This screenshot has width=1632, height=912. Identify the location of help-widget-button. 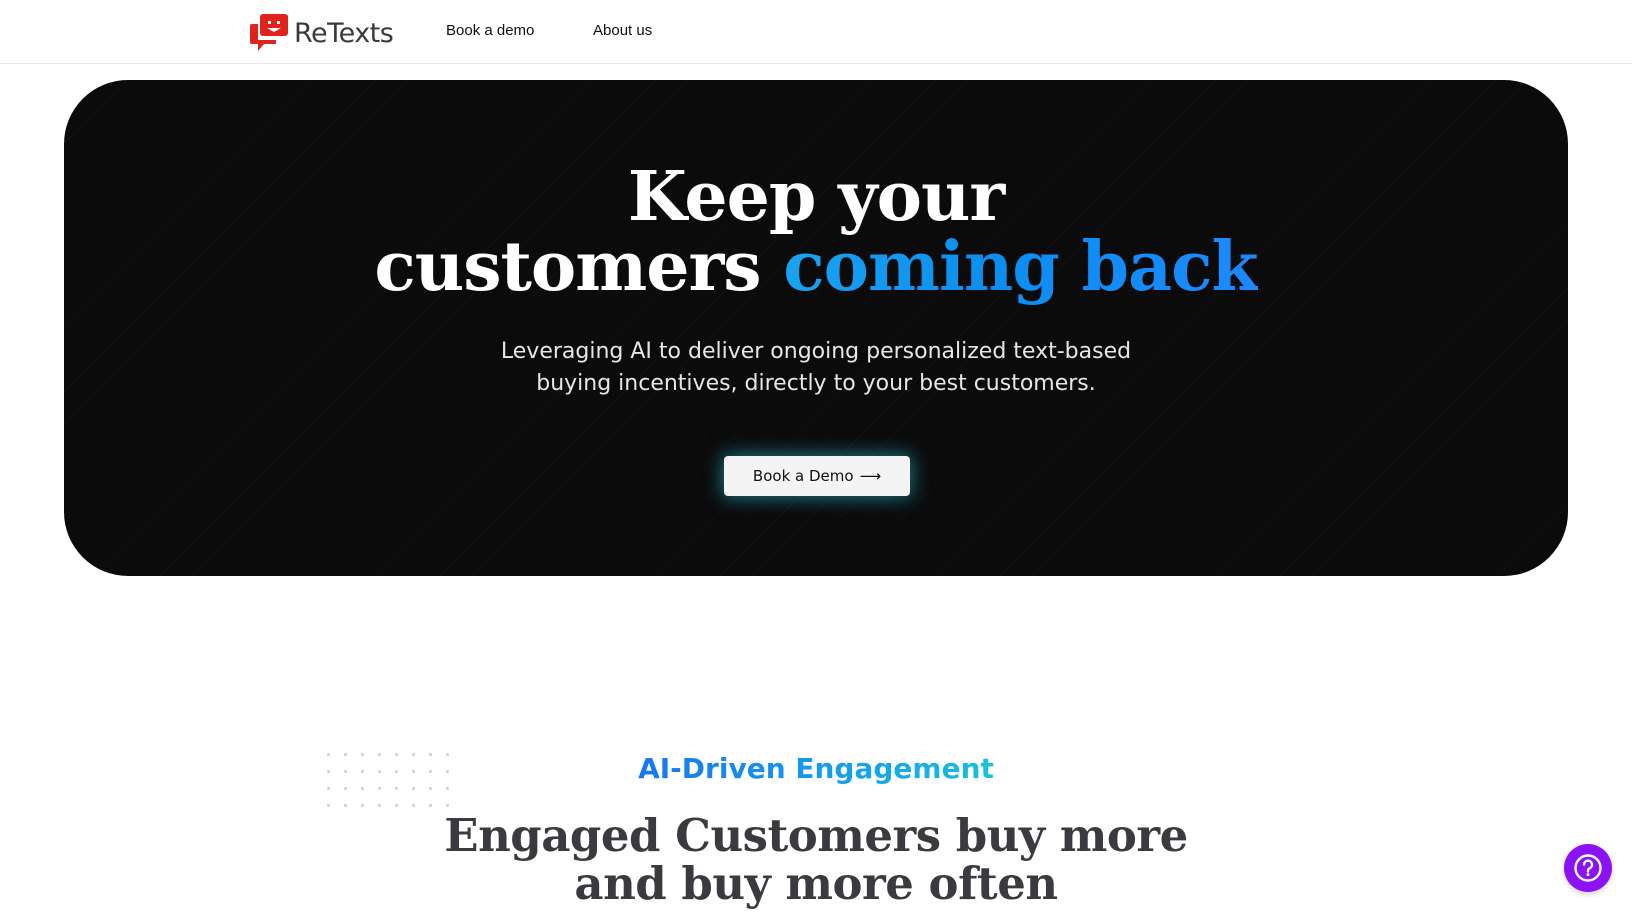
(1588, 868).